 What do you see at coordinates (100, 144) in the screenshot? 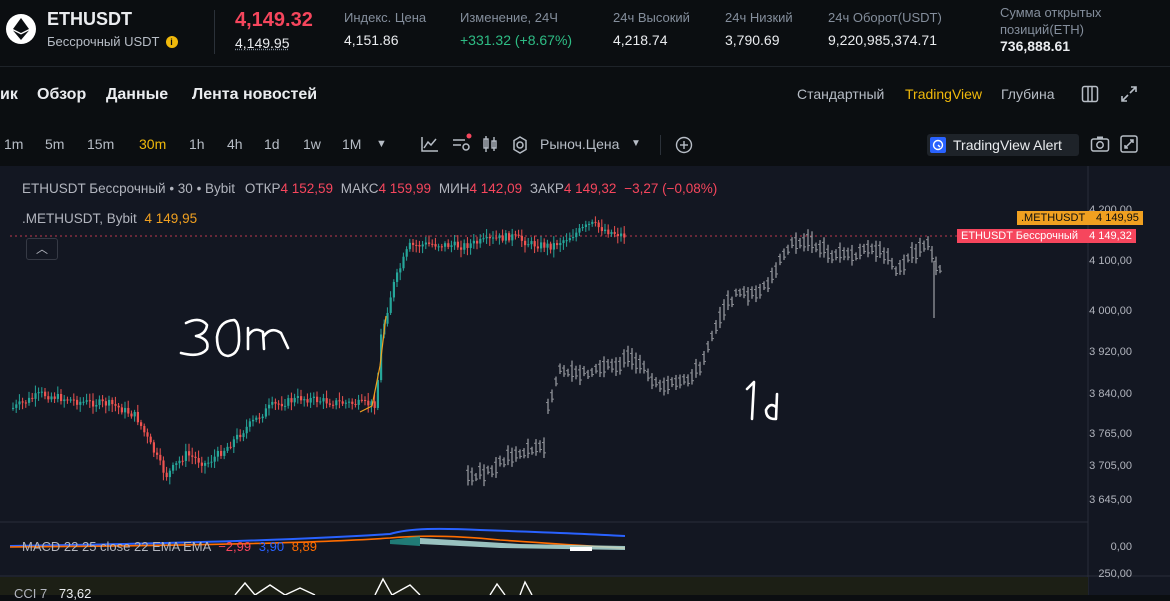
I see `timeframe-15m: 15m` at bounding box center [100, 144].